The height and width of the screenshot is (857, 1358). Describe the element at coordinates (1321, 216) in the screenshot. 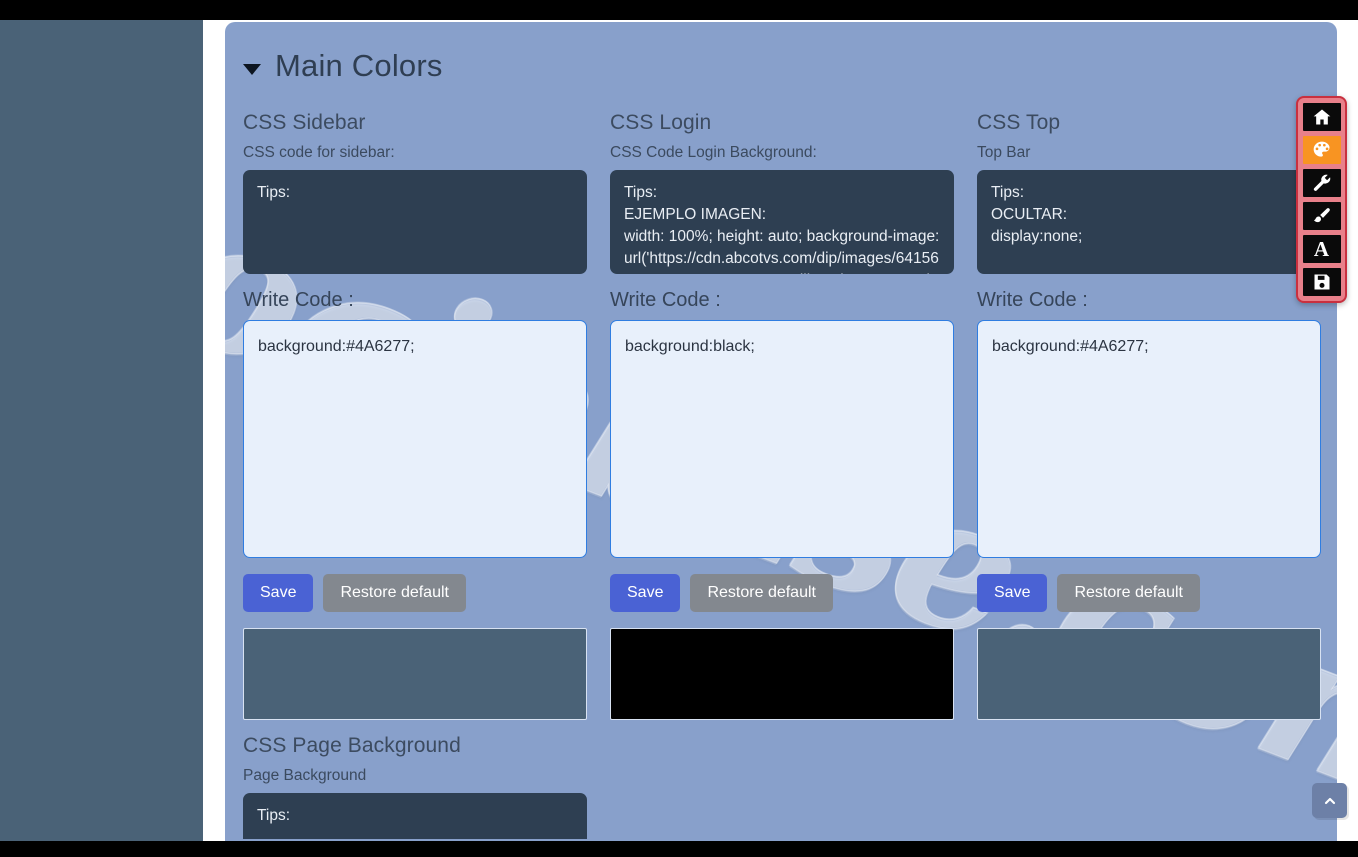

I see `paintbrush-icon` at that location.